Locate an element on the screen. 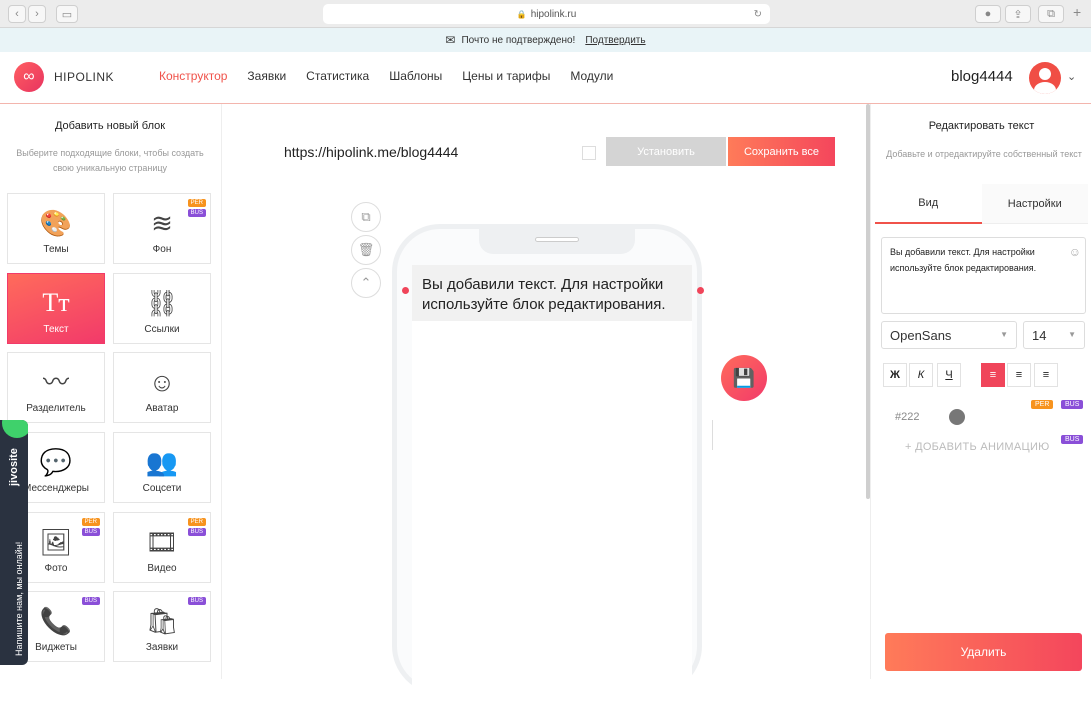 This screenshot has height=705, width=1091. align-center-icon: ≡ is located at coordinates (1019, 375).